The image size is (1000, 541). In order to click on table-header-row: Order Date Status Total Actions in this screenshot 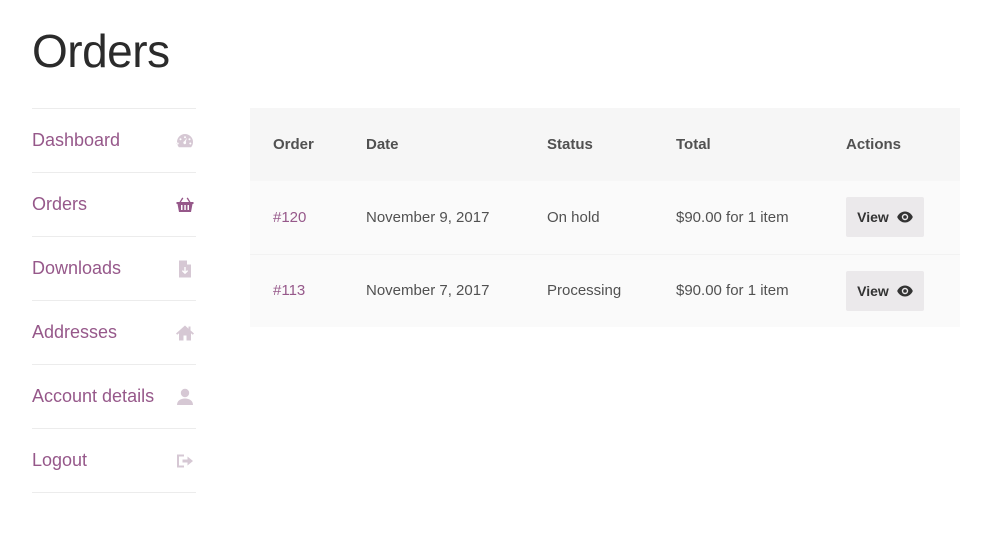, I will do `click(605, 144)`.